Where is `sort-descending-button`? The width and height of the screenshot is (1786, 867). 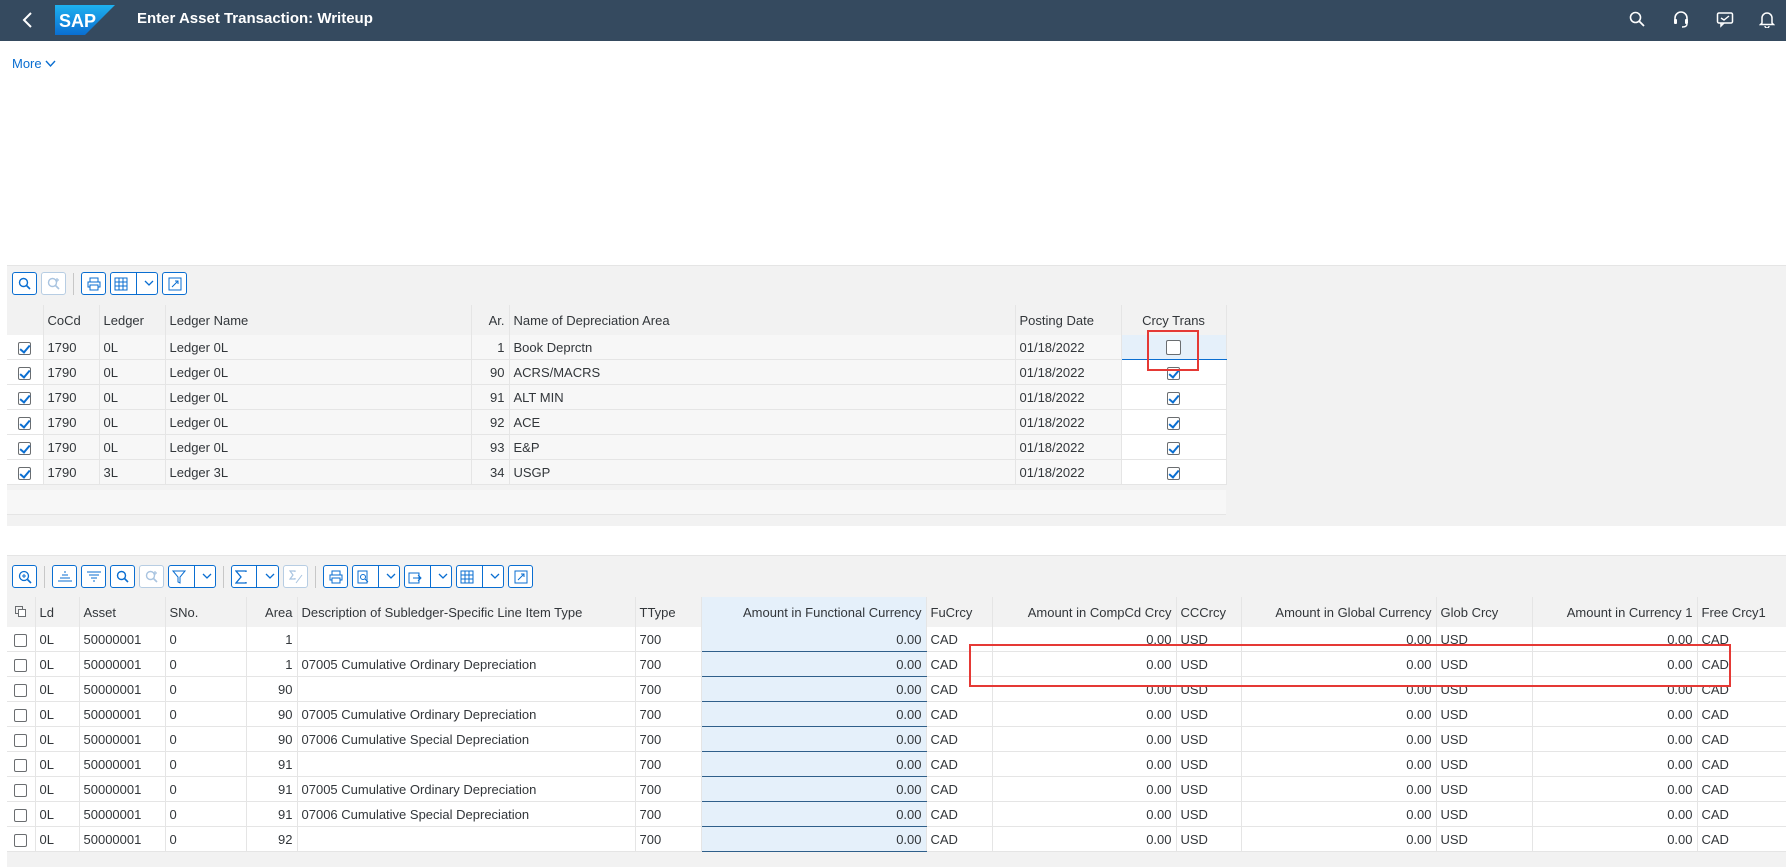 sort-descending-button is located at coordinates (93, 576).